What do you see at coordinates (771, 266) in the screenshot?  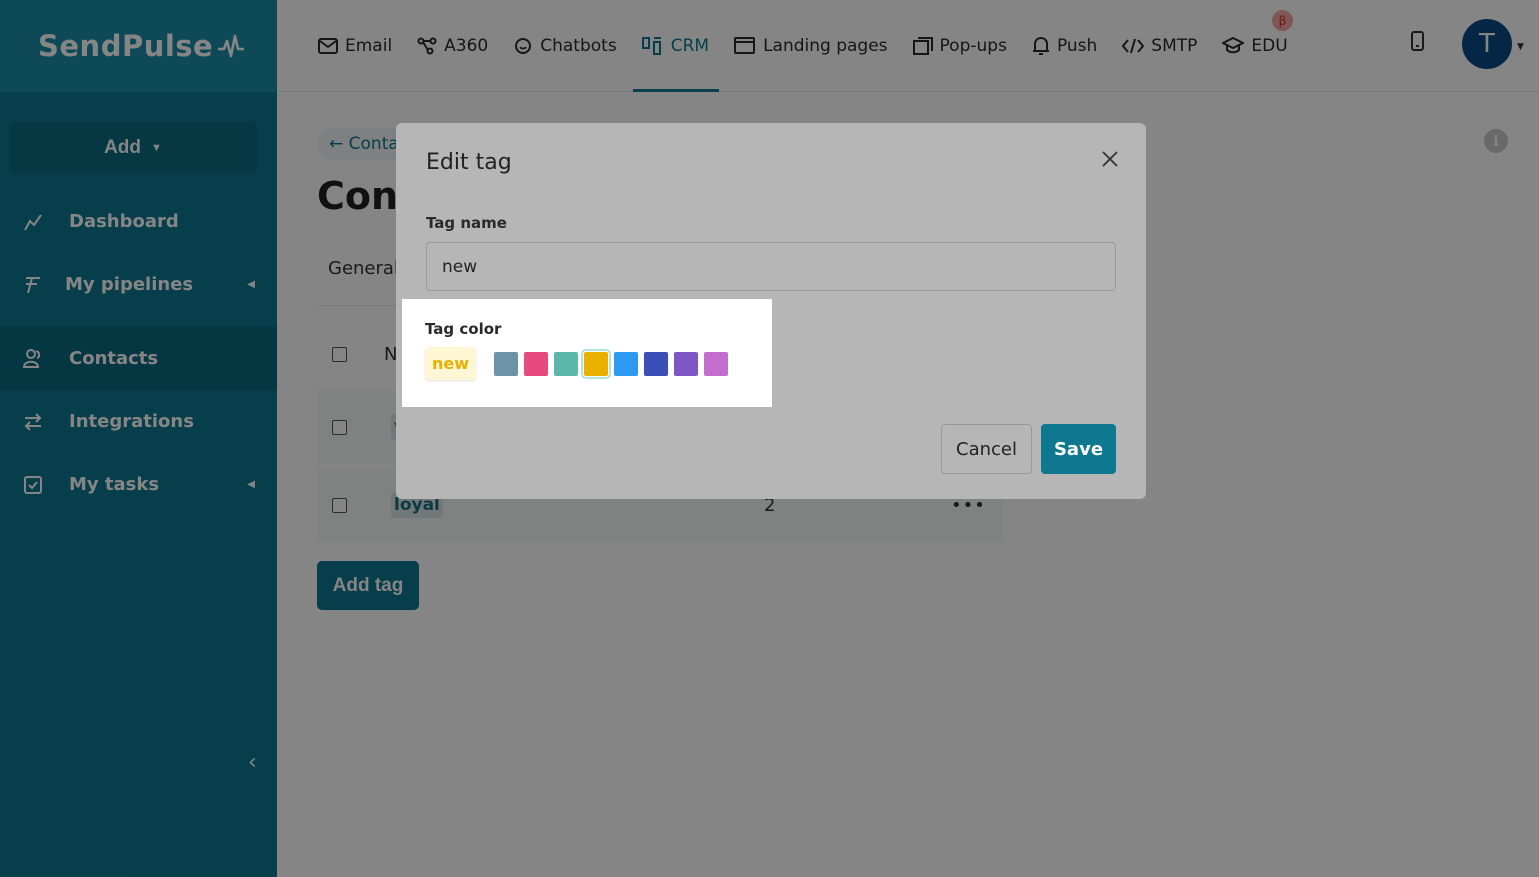 I see `tag-name-input` at bounding box center [771, 266].